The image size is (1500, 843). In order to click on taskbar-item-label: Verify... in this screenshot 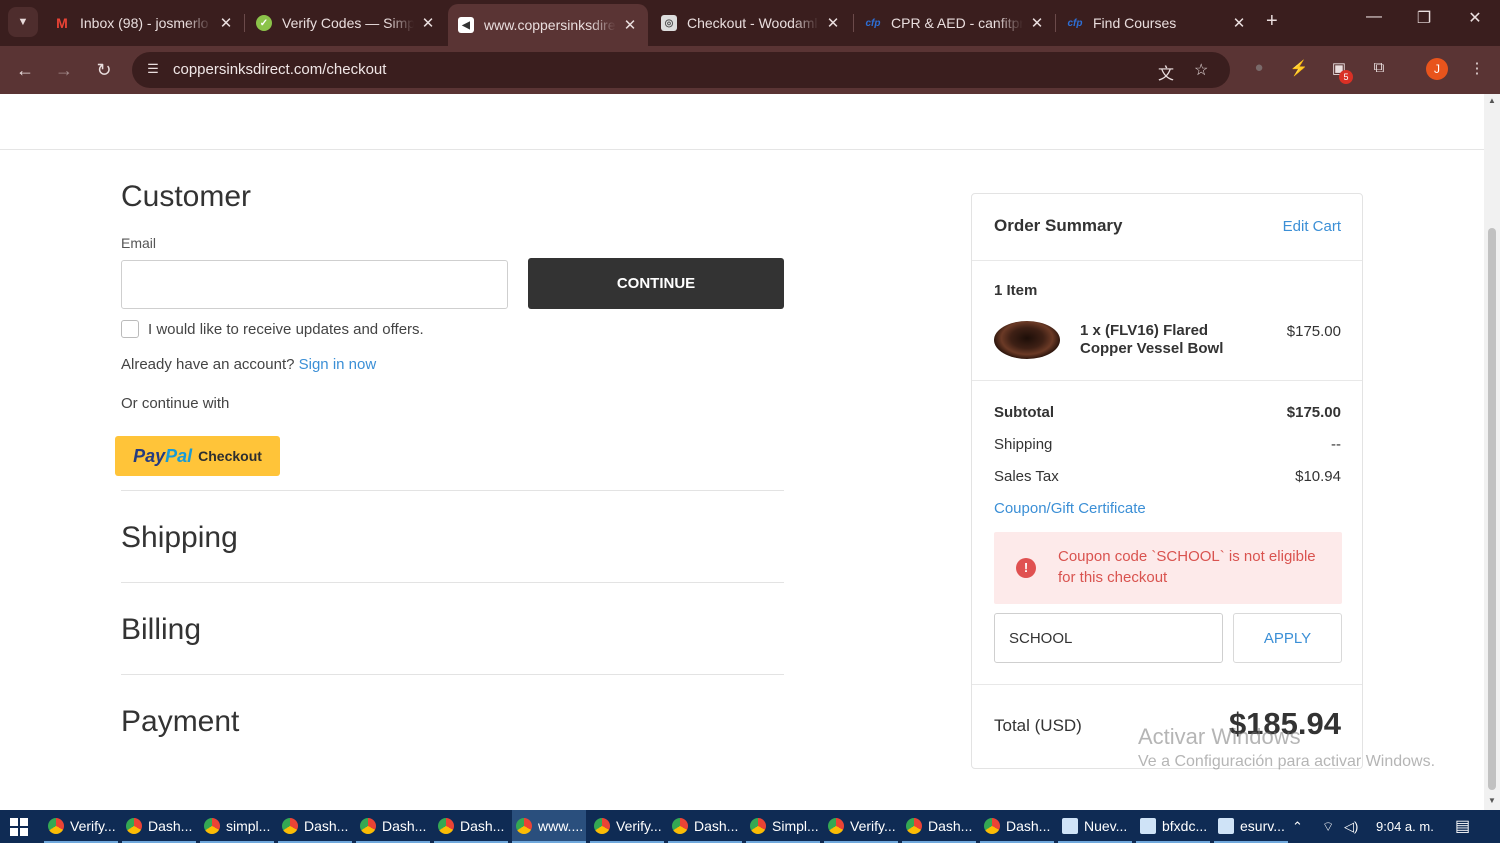, I will do `click(93, 825)`.